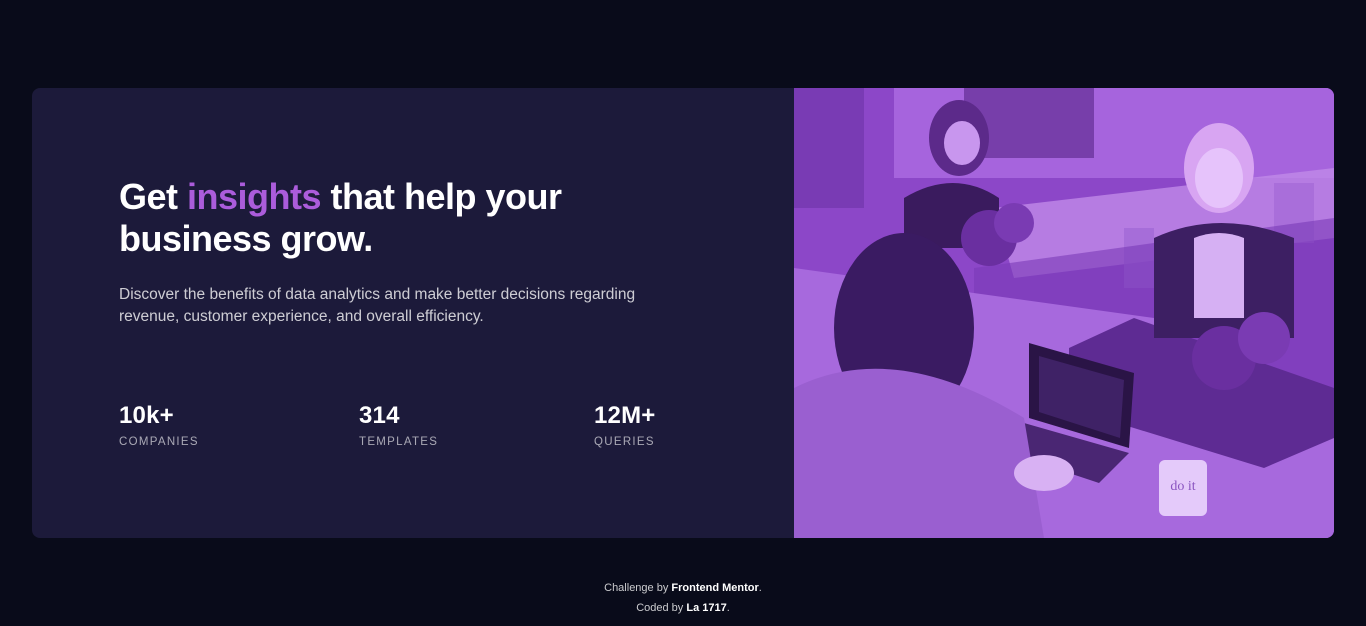 Image resolution: width=1366 pixels, height=626 pixels. I want to click on person-back-face, so click(962, 143).